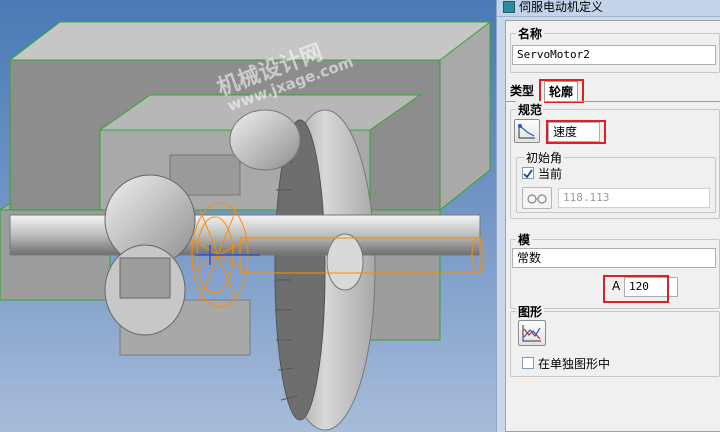  I want to click on spec-graph-button, so click(527, 131).